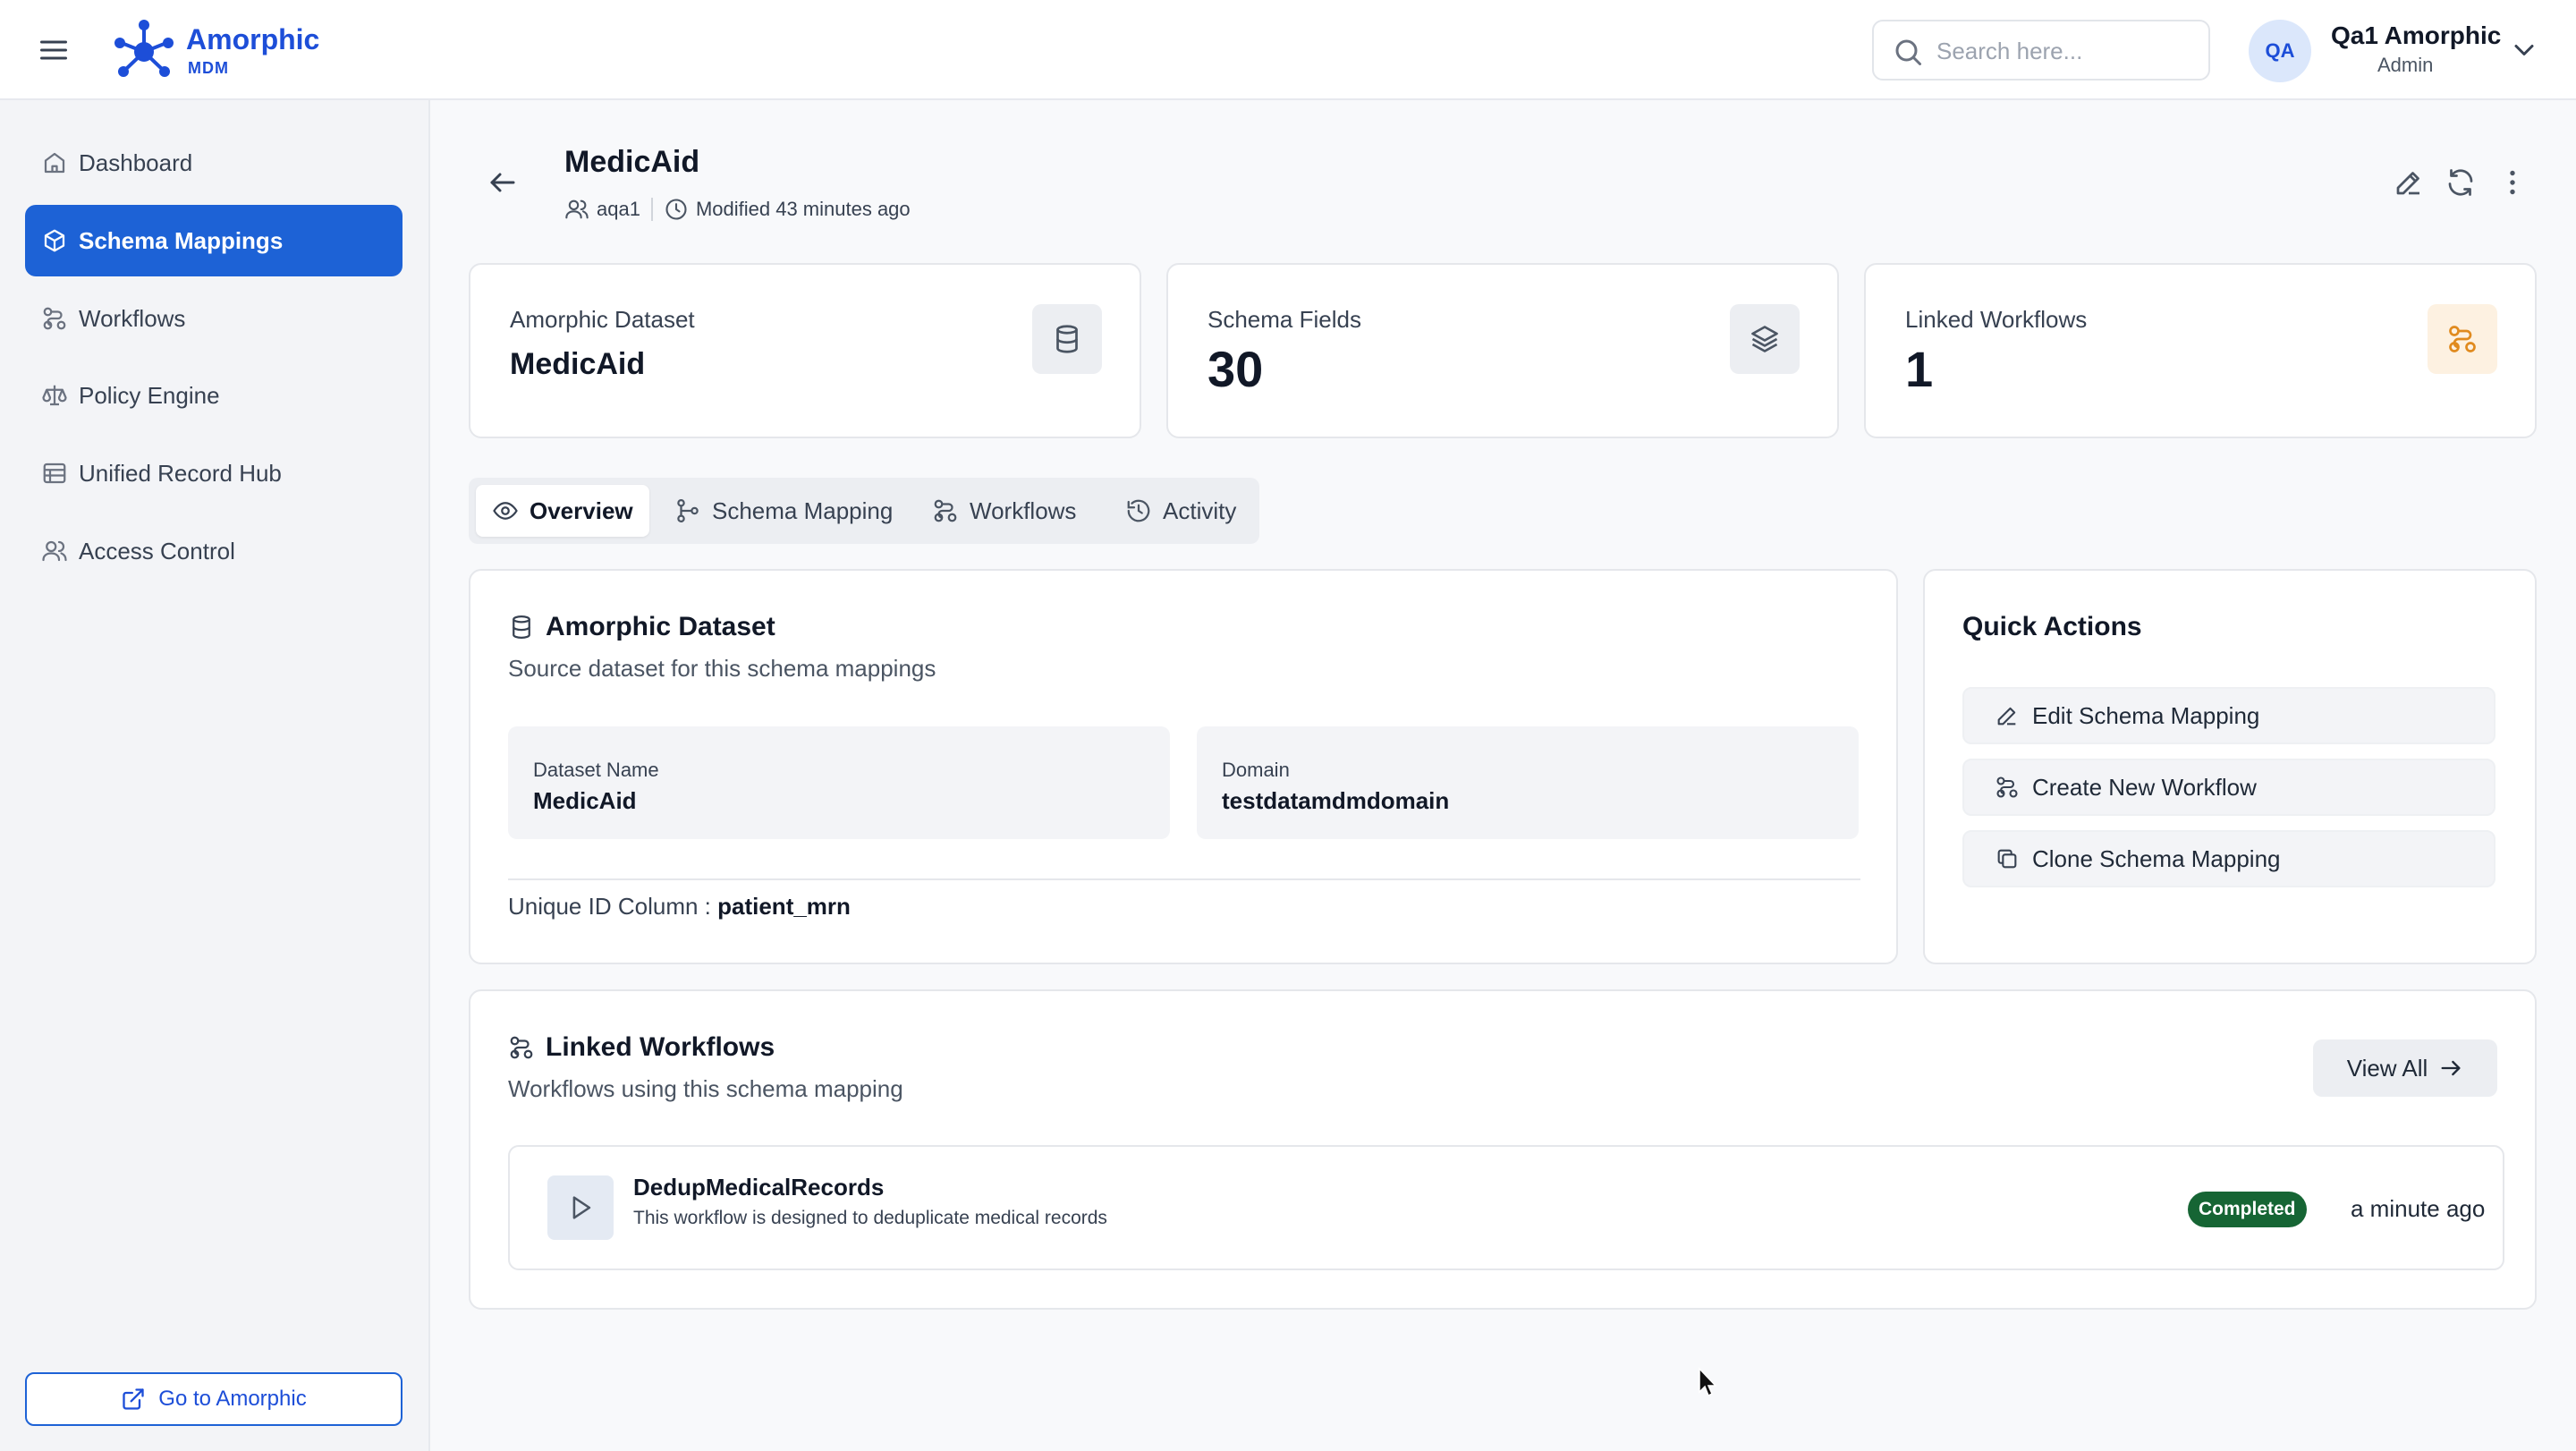 The image size is (2576, 1451). I want to click on button-label: Clone Schema Mapping, so click(2156, 858).